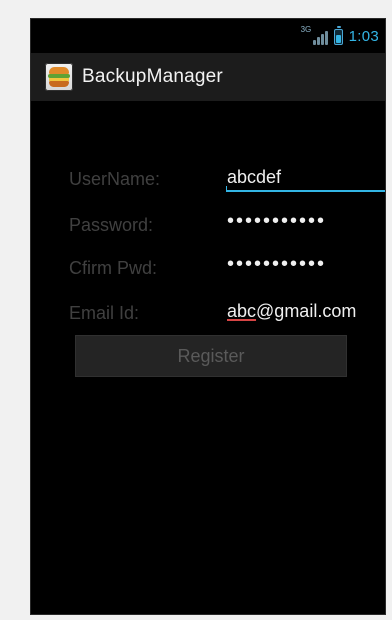 Image resolution: width=392 pixels, height=620 pixels. I want to click on username-label: UserName:, so click(115, 179).